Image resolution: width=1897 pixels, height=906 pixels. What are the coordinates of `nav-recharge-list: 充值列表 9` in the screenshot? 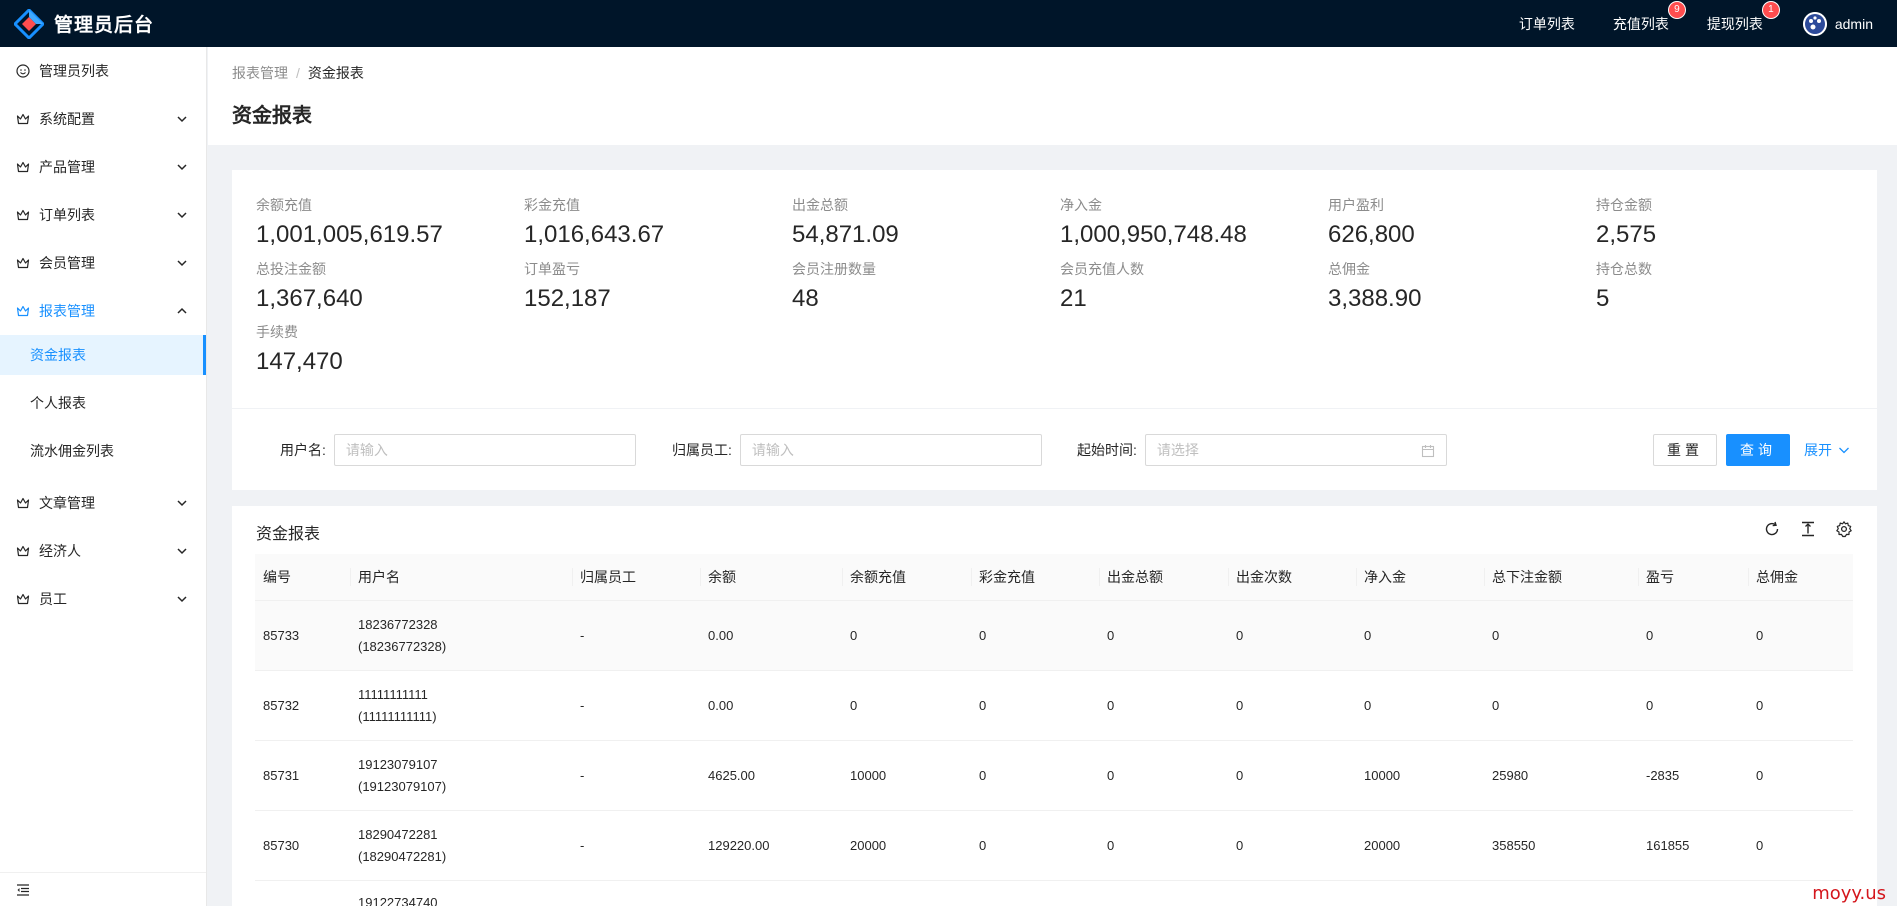 It's located at (1649, 17).